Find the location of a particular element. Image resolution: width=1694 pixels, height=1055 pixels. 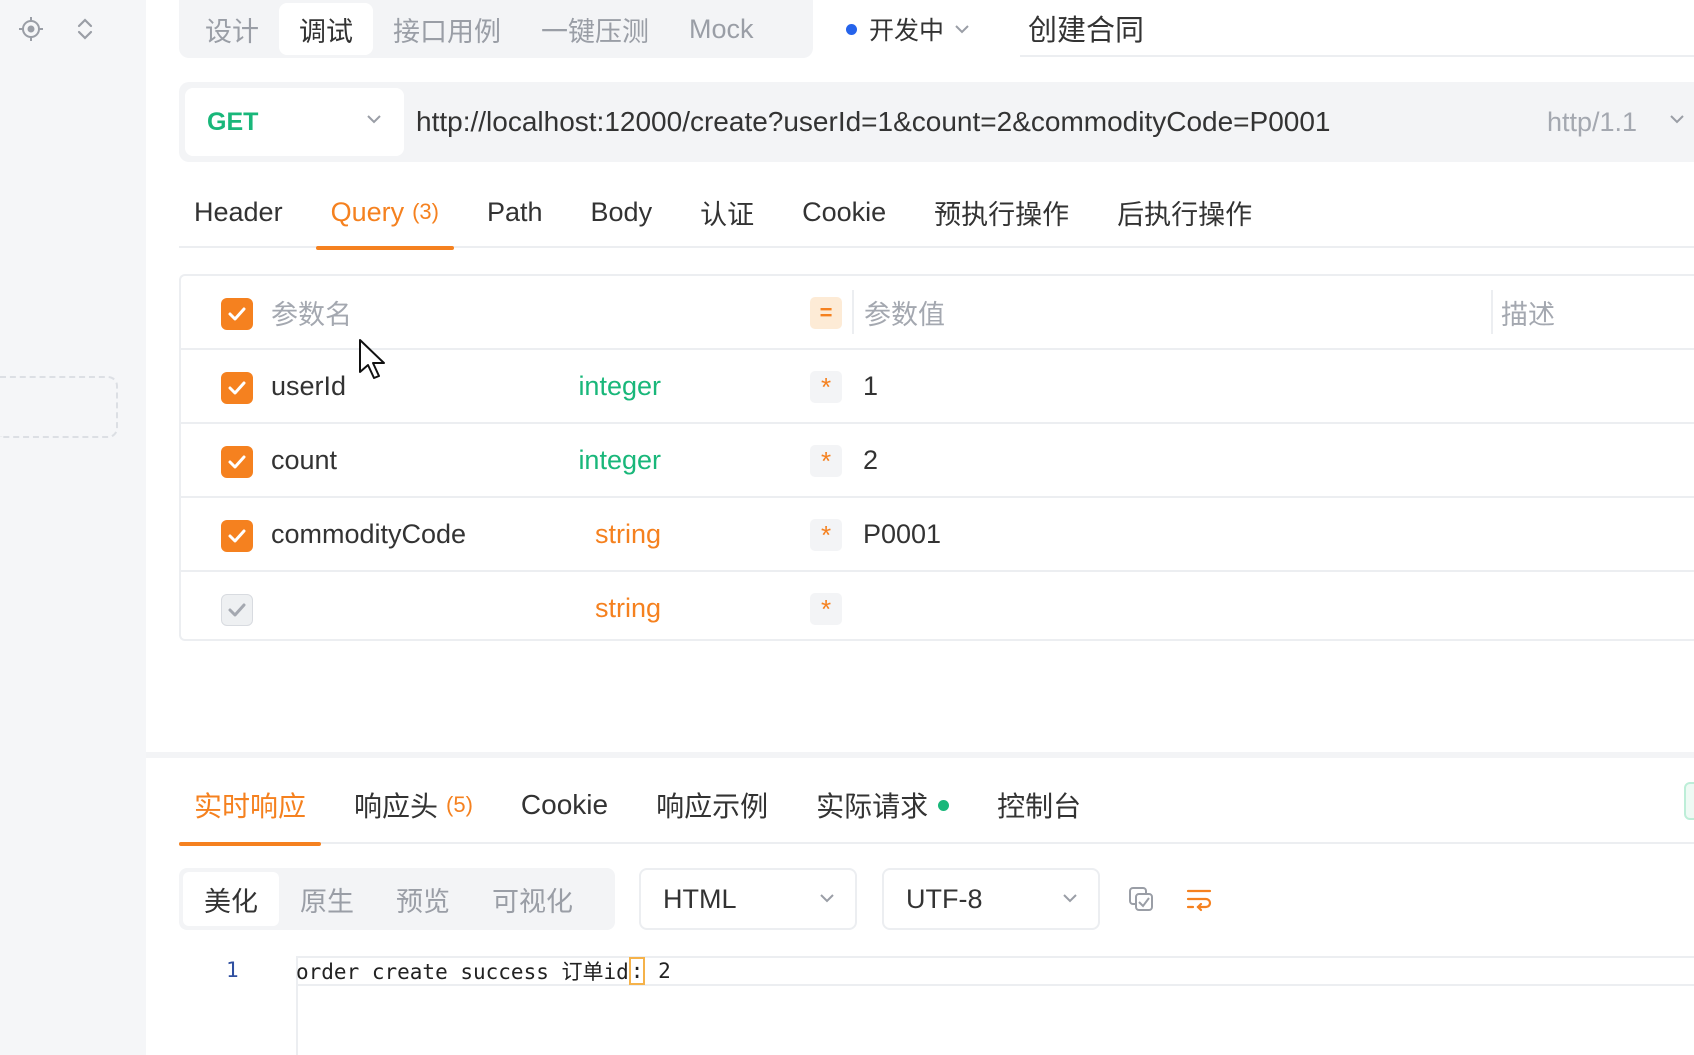

method-select: GET is located at coordinates (294, 122).